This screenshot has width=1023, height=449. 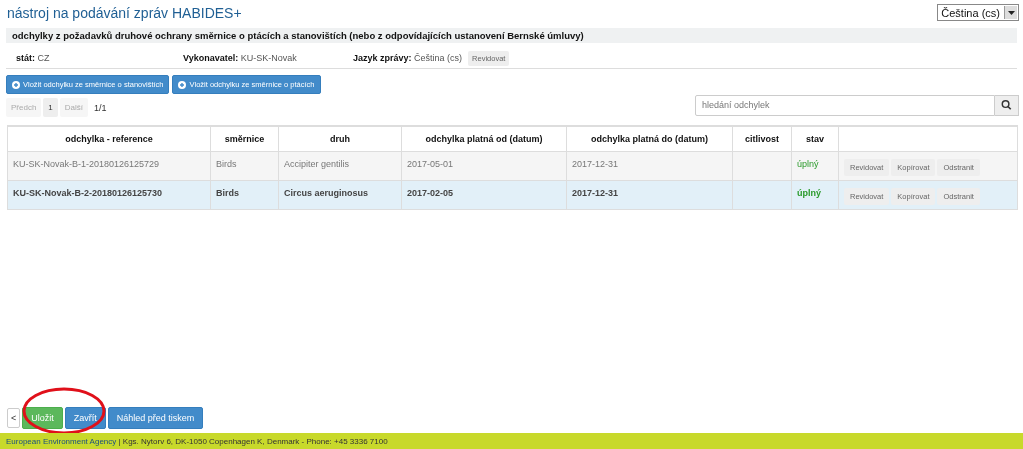 I want to click on footer-link: European Environment Agency, so click(x=61, y=441).